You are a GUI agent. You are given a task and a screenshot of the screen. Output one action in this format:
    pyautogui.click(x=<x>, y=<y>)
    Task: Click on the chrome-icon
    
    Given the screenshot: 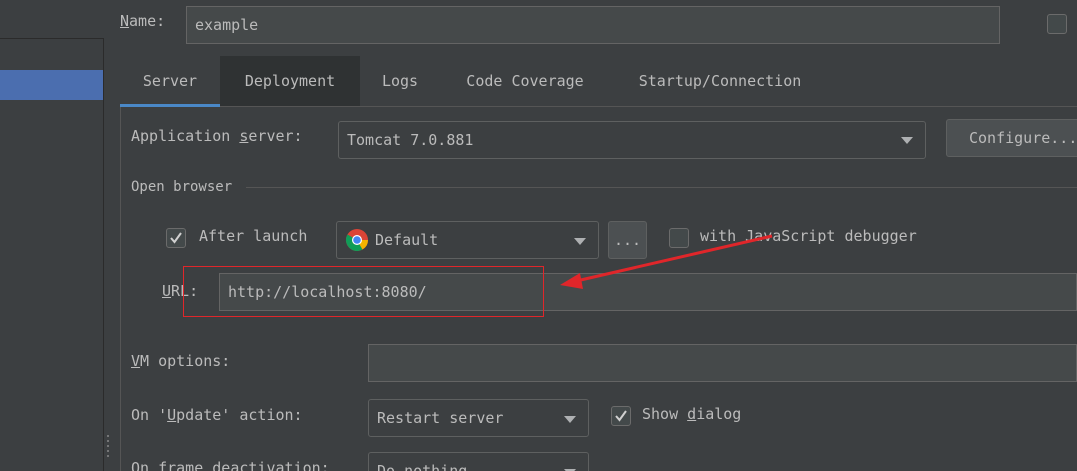 What is the action you would take?
    pyautogui.click(x=357, y=240)
    